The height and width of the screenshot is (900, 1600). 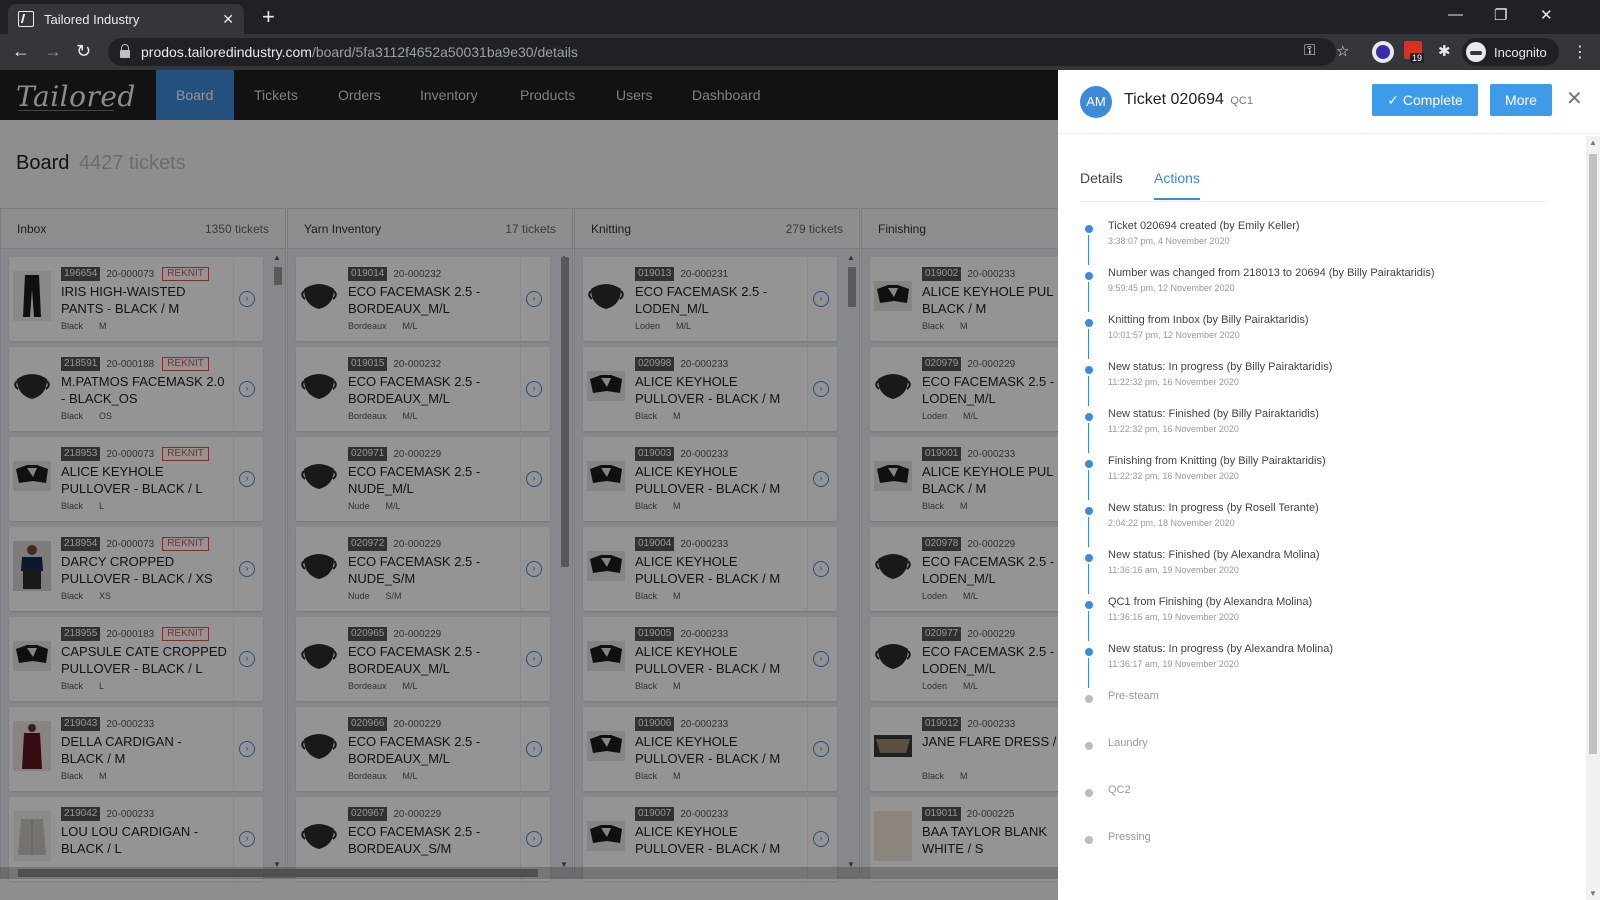 I want to click on window-close-icon: ✕, so click(x=1546, y=15).